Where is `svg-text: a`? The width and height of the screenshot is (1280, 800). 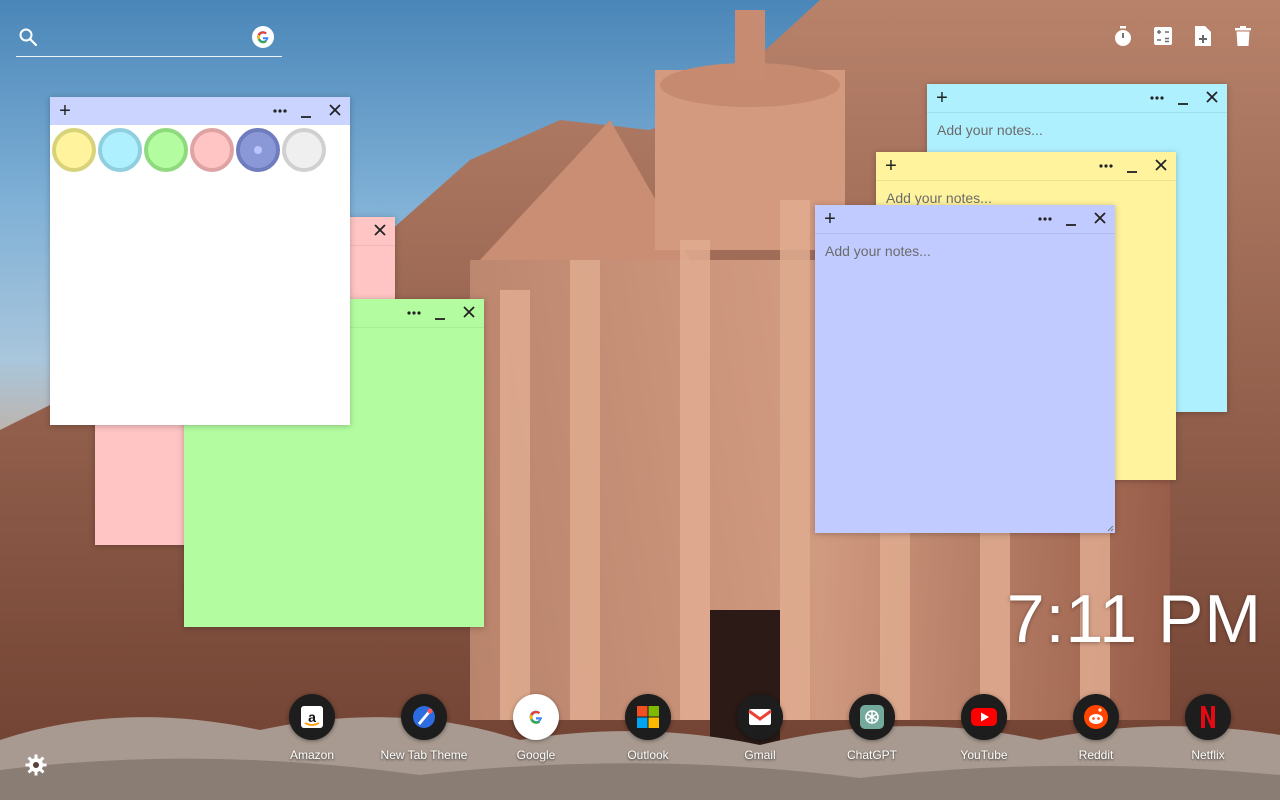
svg-text: a is located at coordinates (312, 717).